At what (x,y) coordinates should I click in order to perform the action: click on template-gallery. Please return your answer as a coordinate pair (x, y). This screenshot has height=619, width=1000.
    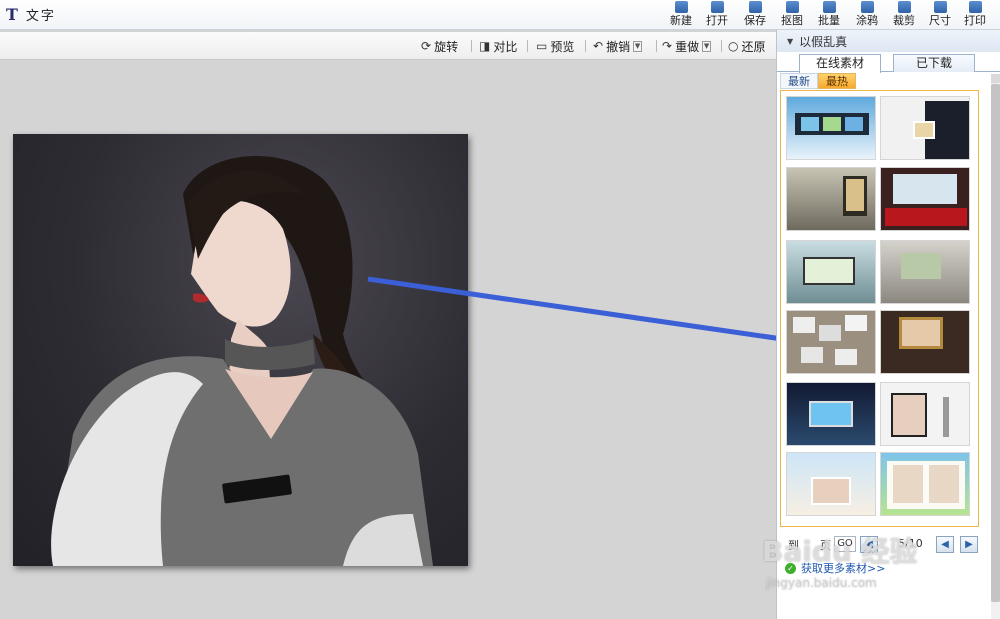
    Looking at the image, I should click on (879, 308).